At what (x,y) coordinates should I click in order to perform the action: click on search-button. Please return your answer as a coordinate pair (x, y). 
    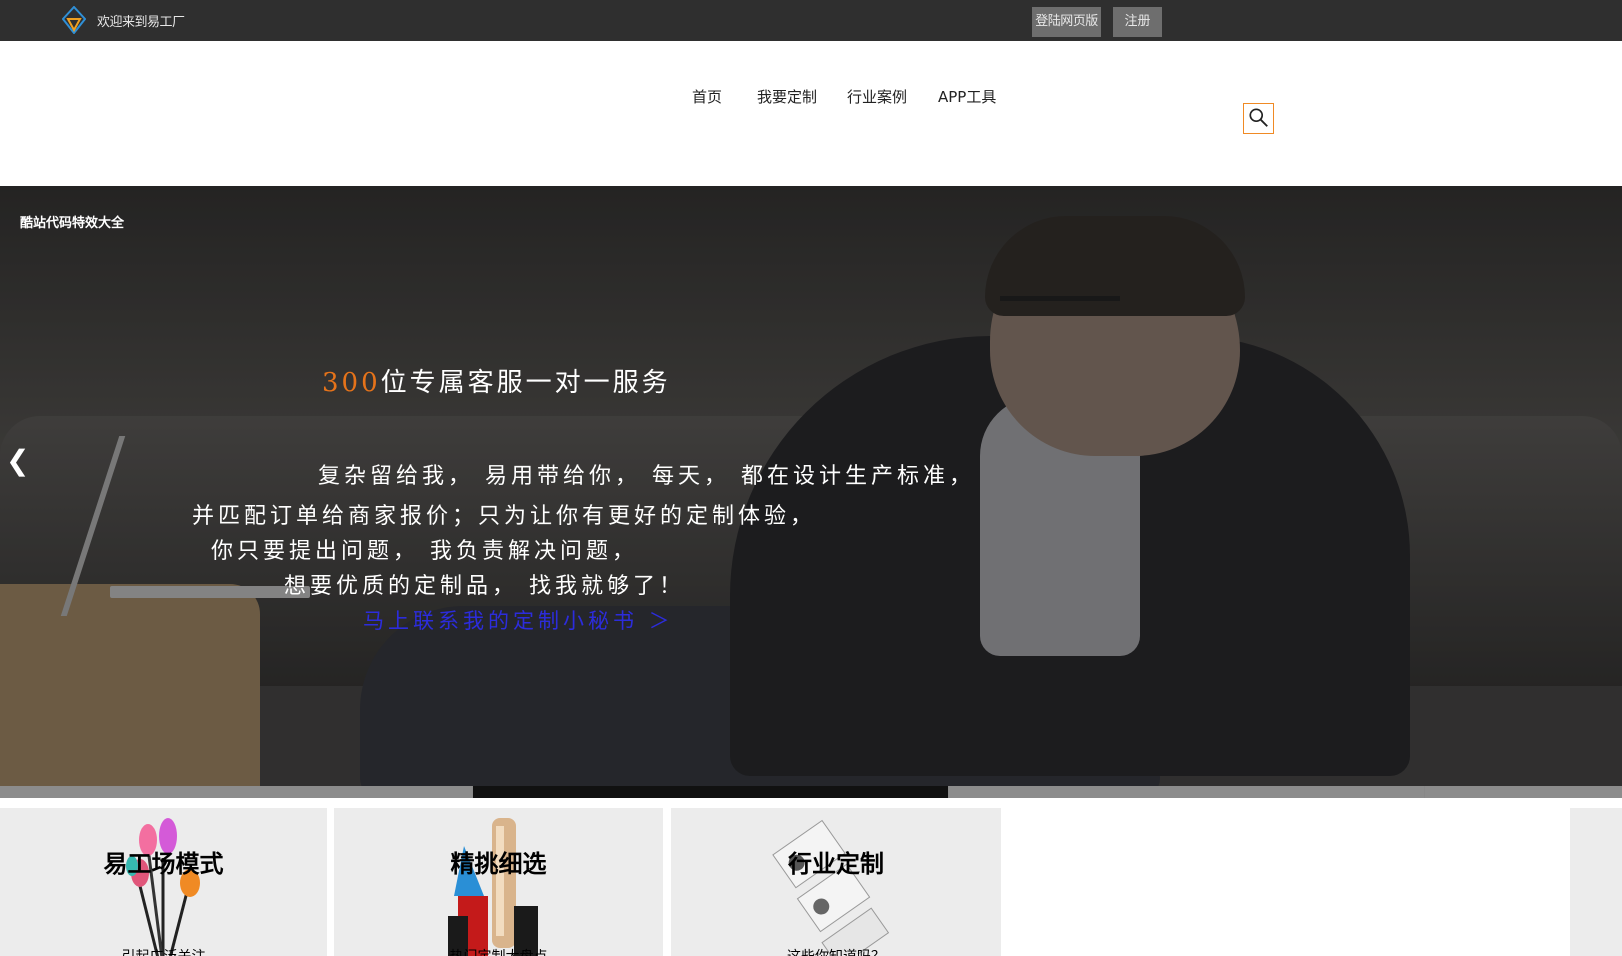
    Looking at the image, I should click on (1258, 118).